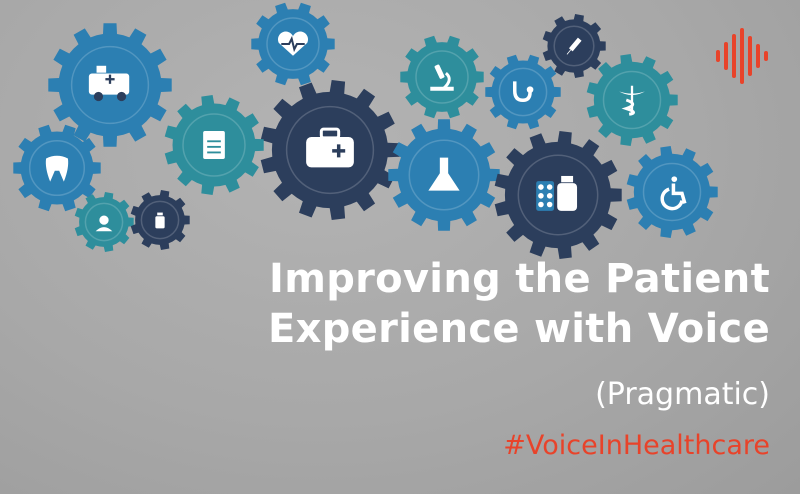  I want to click on hashtag: #VoiceInHealthcare, so click(636, 445).